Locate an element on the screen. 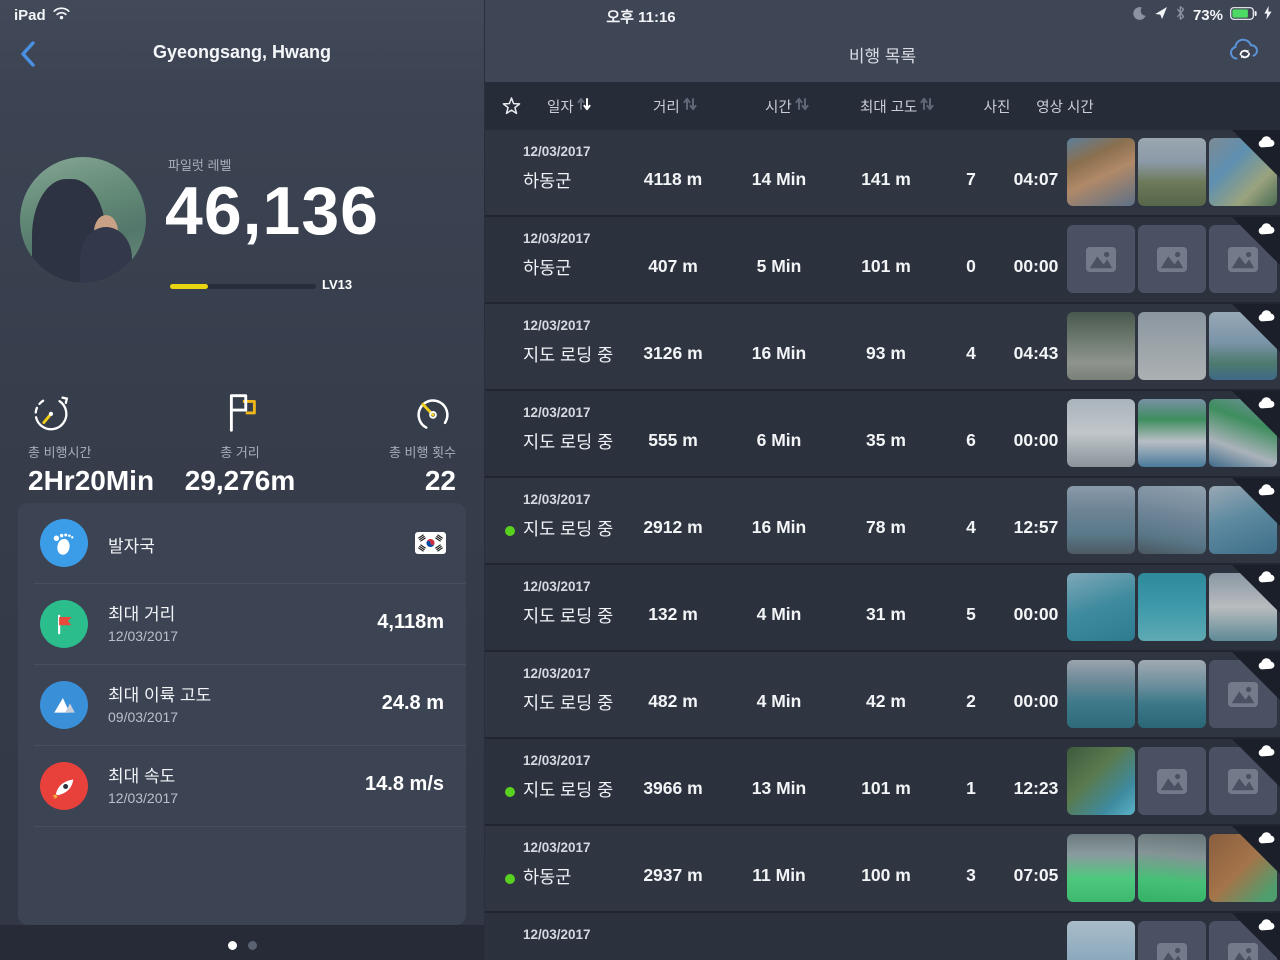 This screenshot has width=1280, height=960. flight-duration: 16 Min is located at coordinates (779, 527).